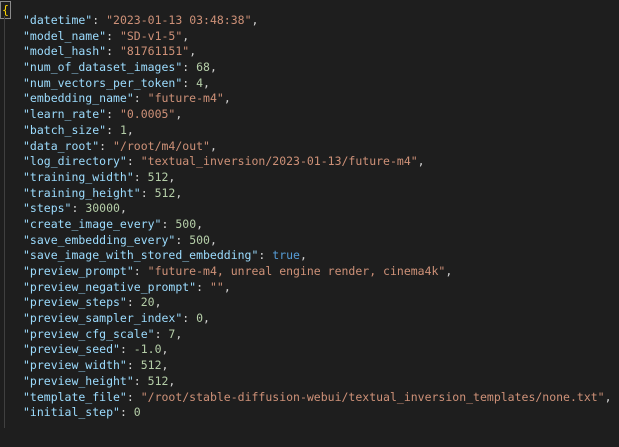 This screenshot has height=447, width=619. What do you see at coordinates (82, 192) in the screenshot?
I see `json-key: "training_height"` at bounding box center [82, 192].